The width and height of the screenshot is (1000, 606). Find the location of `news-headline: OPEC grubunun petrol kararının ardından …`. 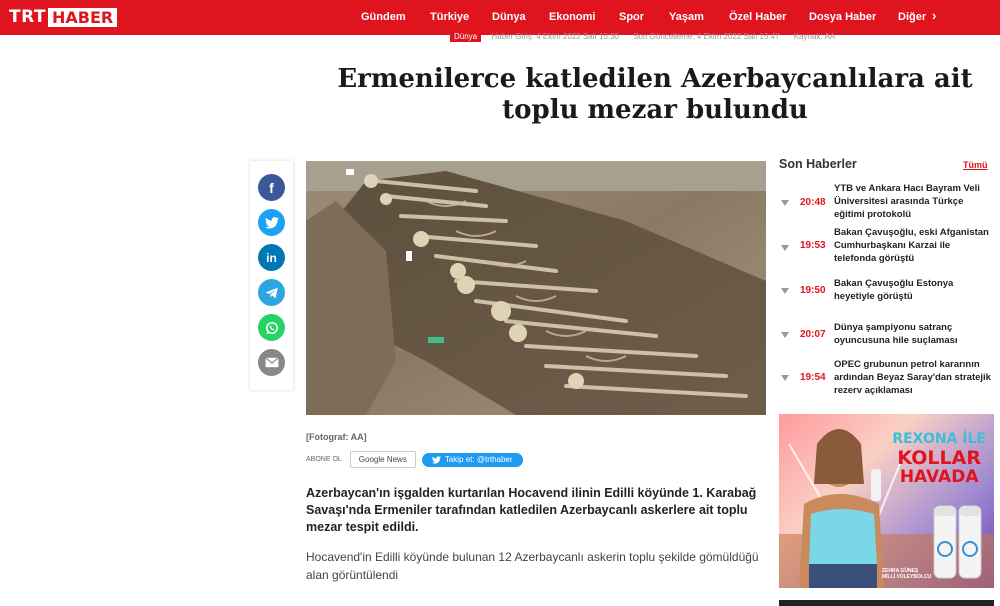

news-headline: OPEC grubunun petrol kararının ardından … is located at coordinates (912, 377).